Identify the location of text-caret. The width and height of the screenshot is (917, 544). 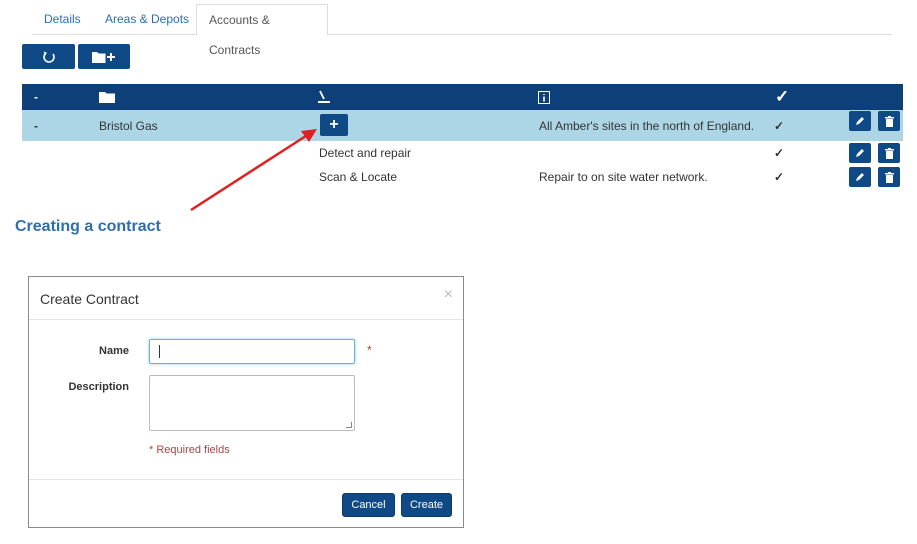
(159, 351).